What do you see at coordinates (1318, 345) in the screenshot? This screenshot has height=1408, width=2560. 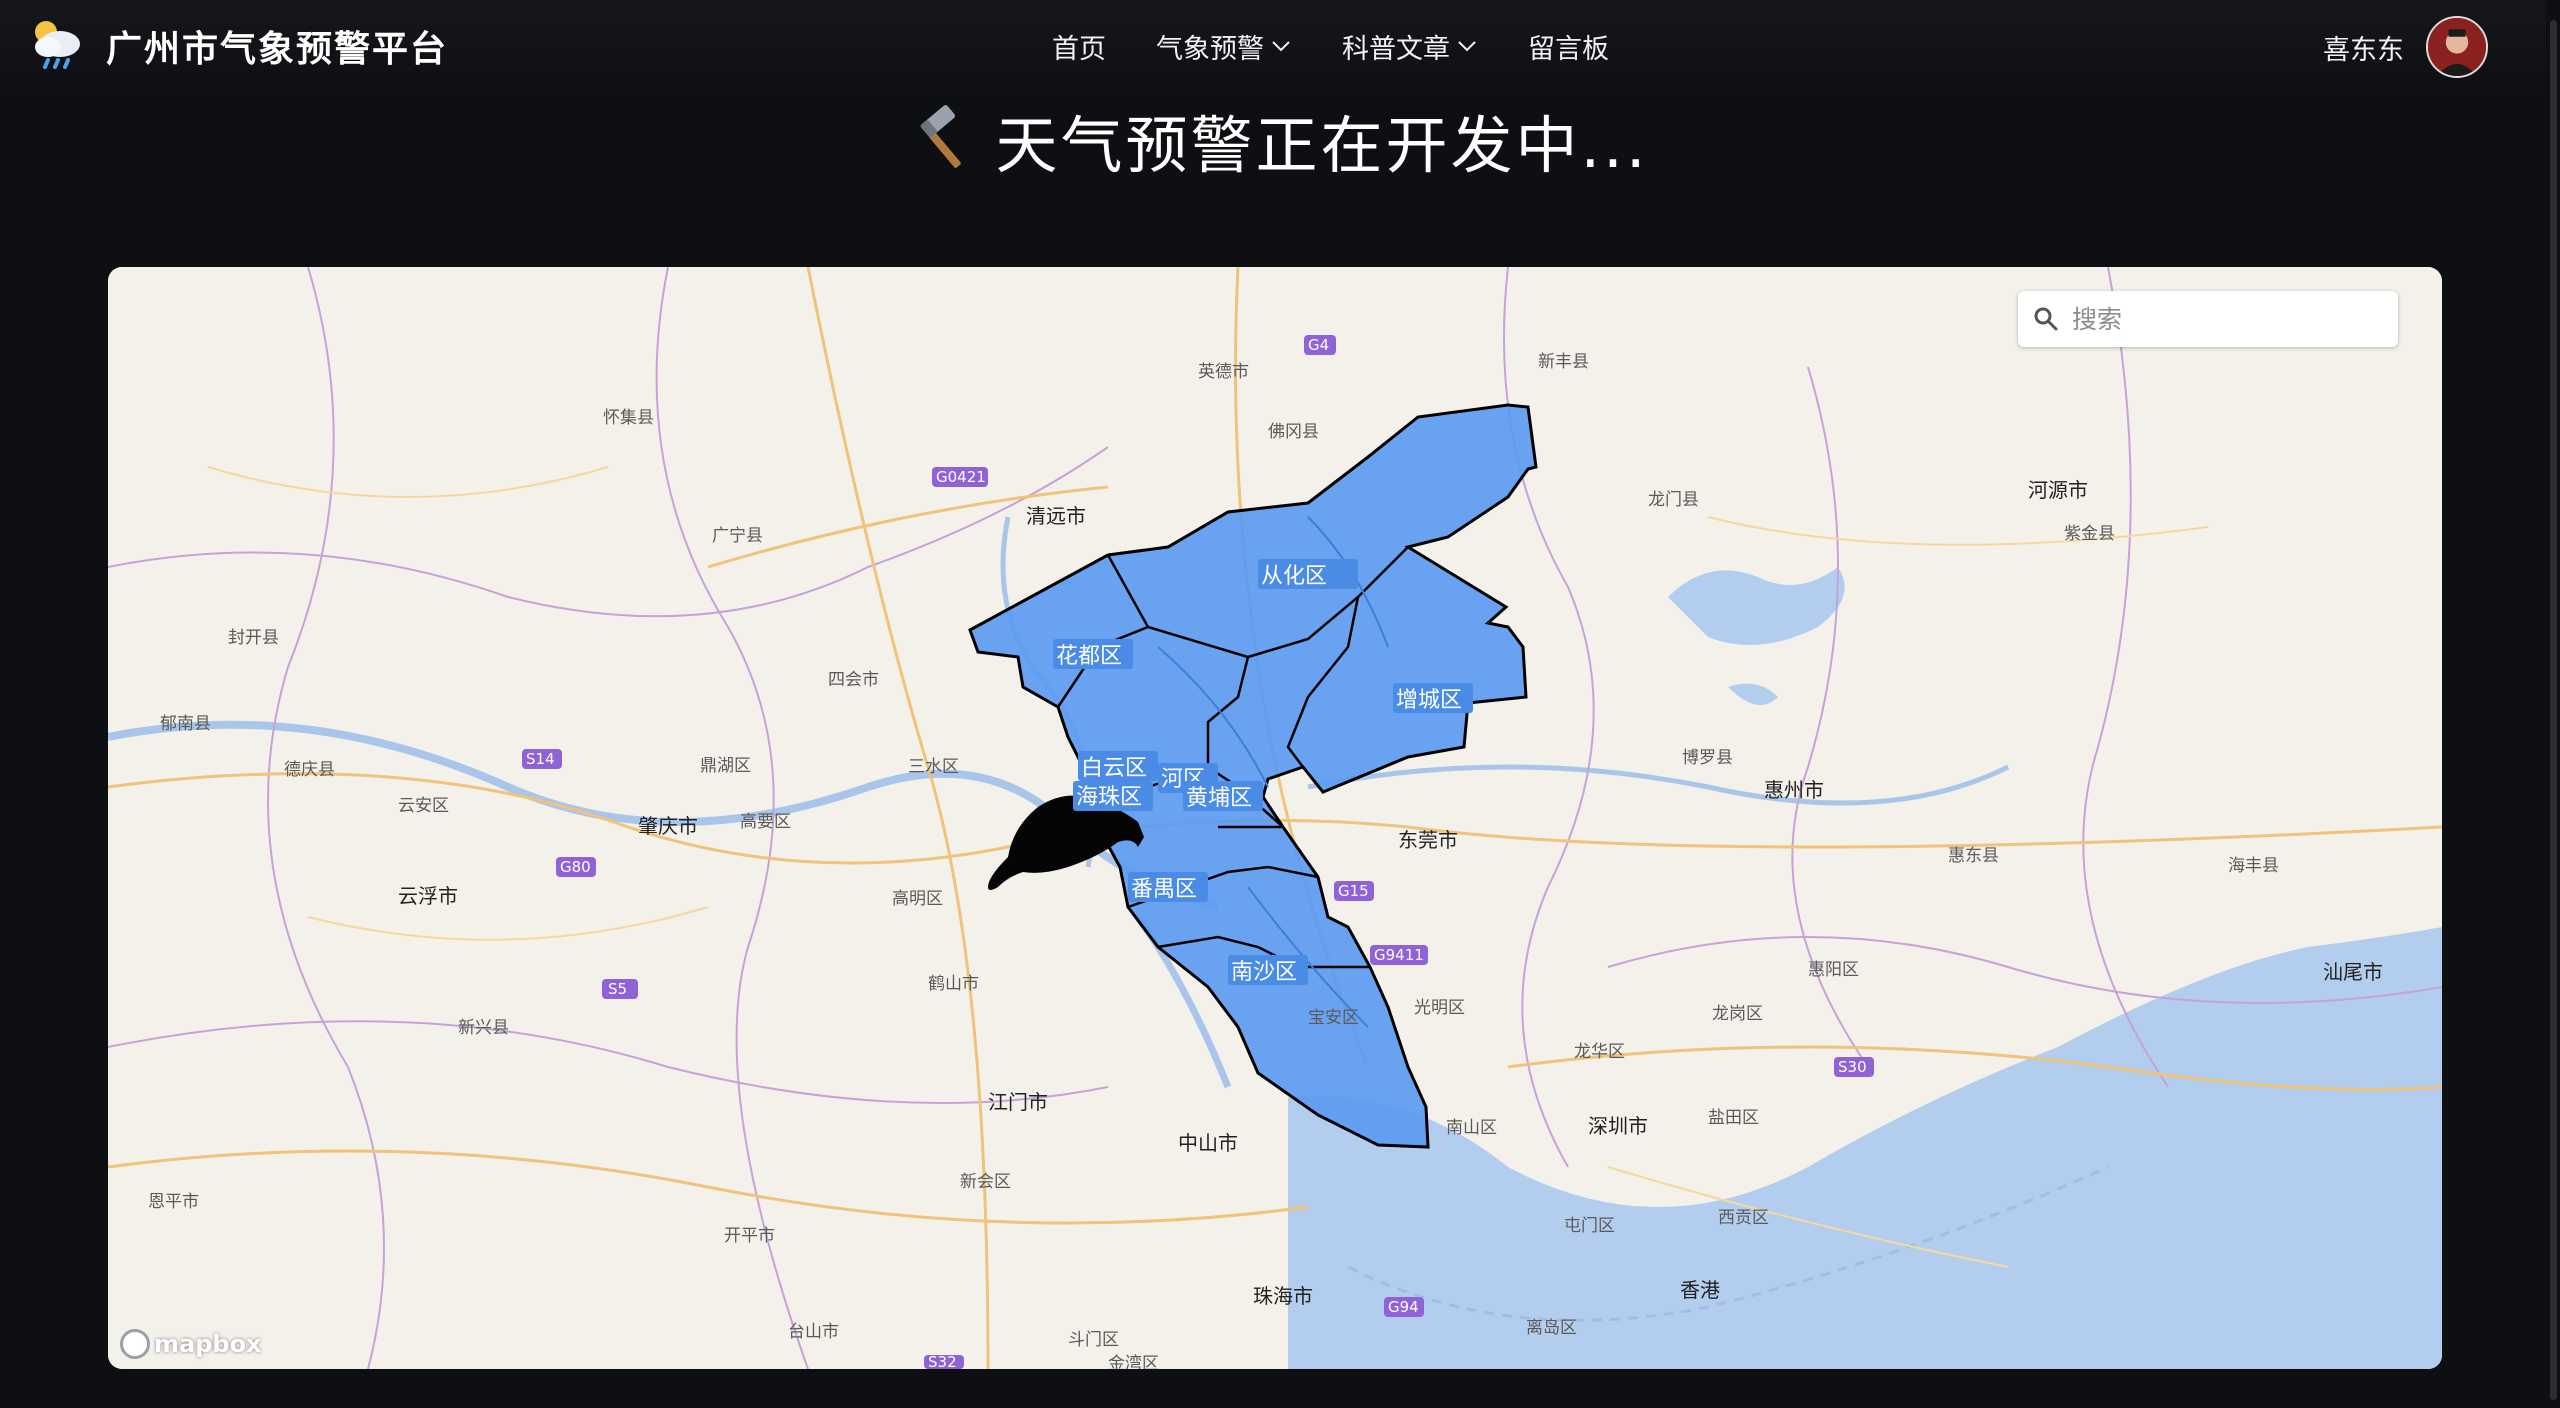 I see `svg-text: G4` at bounding box center [1318, 345].